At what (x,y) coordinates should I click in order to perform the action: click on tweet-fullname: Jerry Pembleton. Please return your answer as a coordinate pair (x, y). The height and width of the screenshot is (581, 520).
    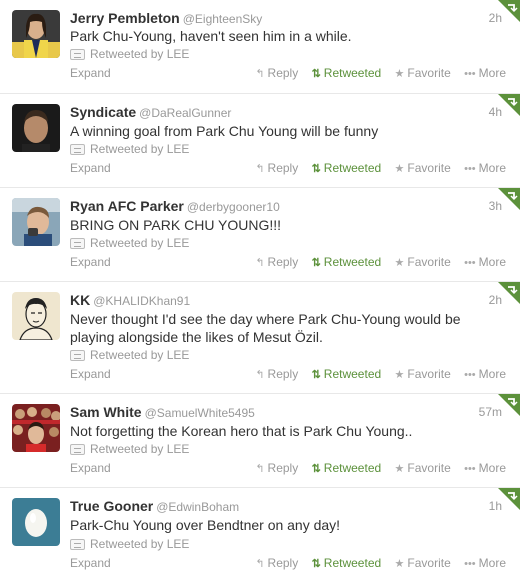
    Looking at the image, I should click on (125, 18).